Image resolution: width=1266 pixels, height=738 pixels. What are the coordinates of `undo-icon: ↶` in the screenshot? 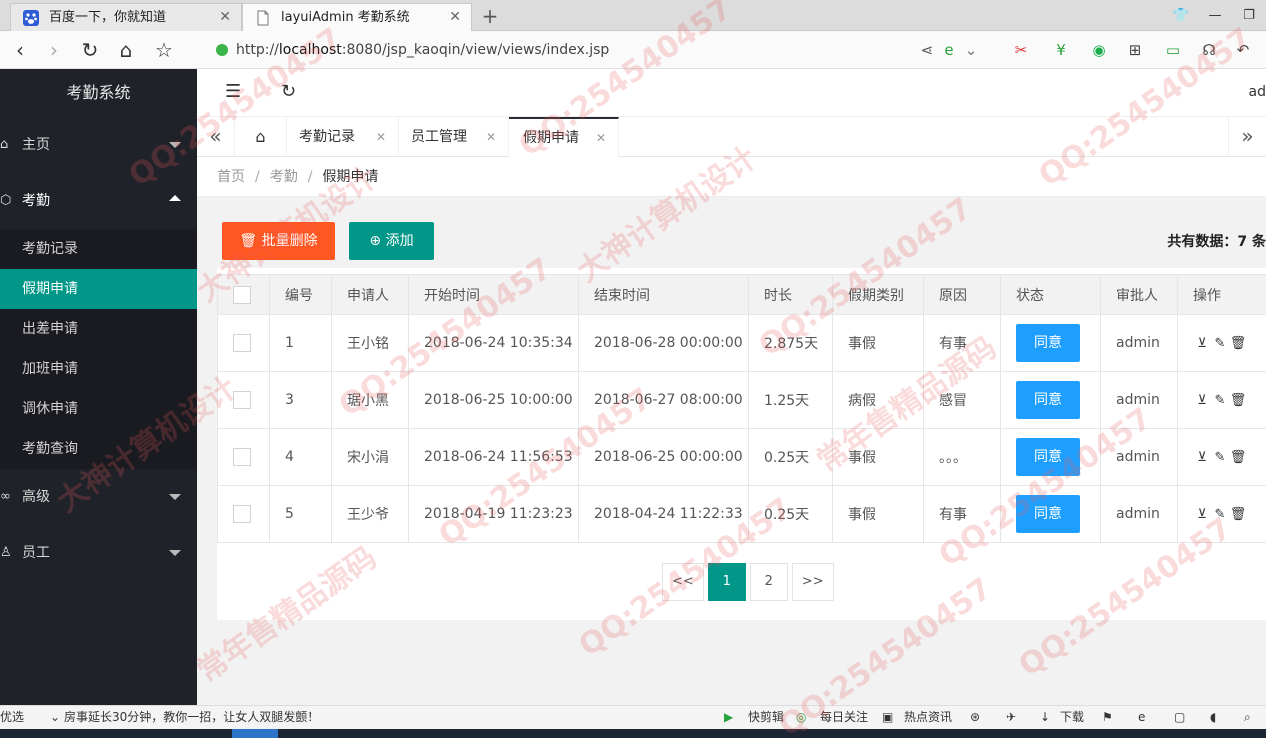 It's located at (1243, 50).